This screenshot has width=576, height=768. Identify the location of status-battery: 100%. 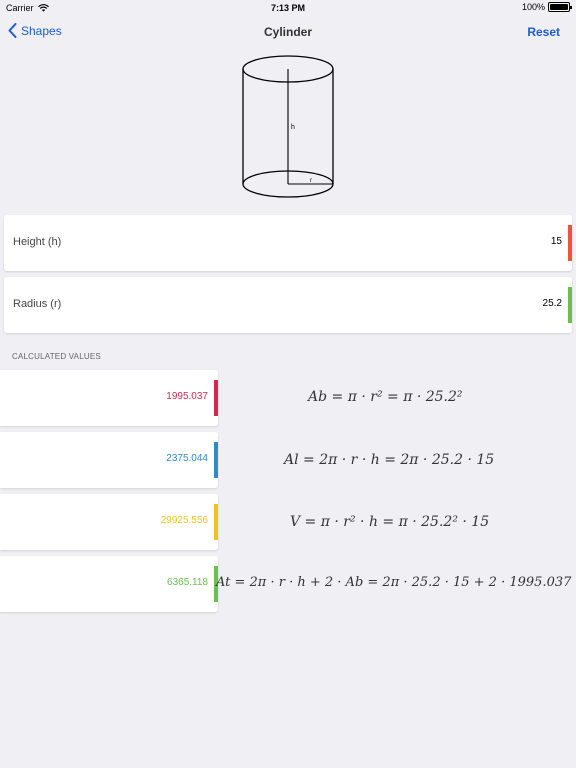
(546, 7).